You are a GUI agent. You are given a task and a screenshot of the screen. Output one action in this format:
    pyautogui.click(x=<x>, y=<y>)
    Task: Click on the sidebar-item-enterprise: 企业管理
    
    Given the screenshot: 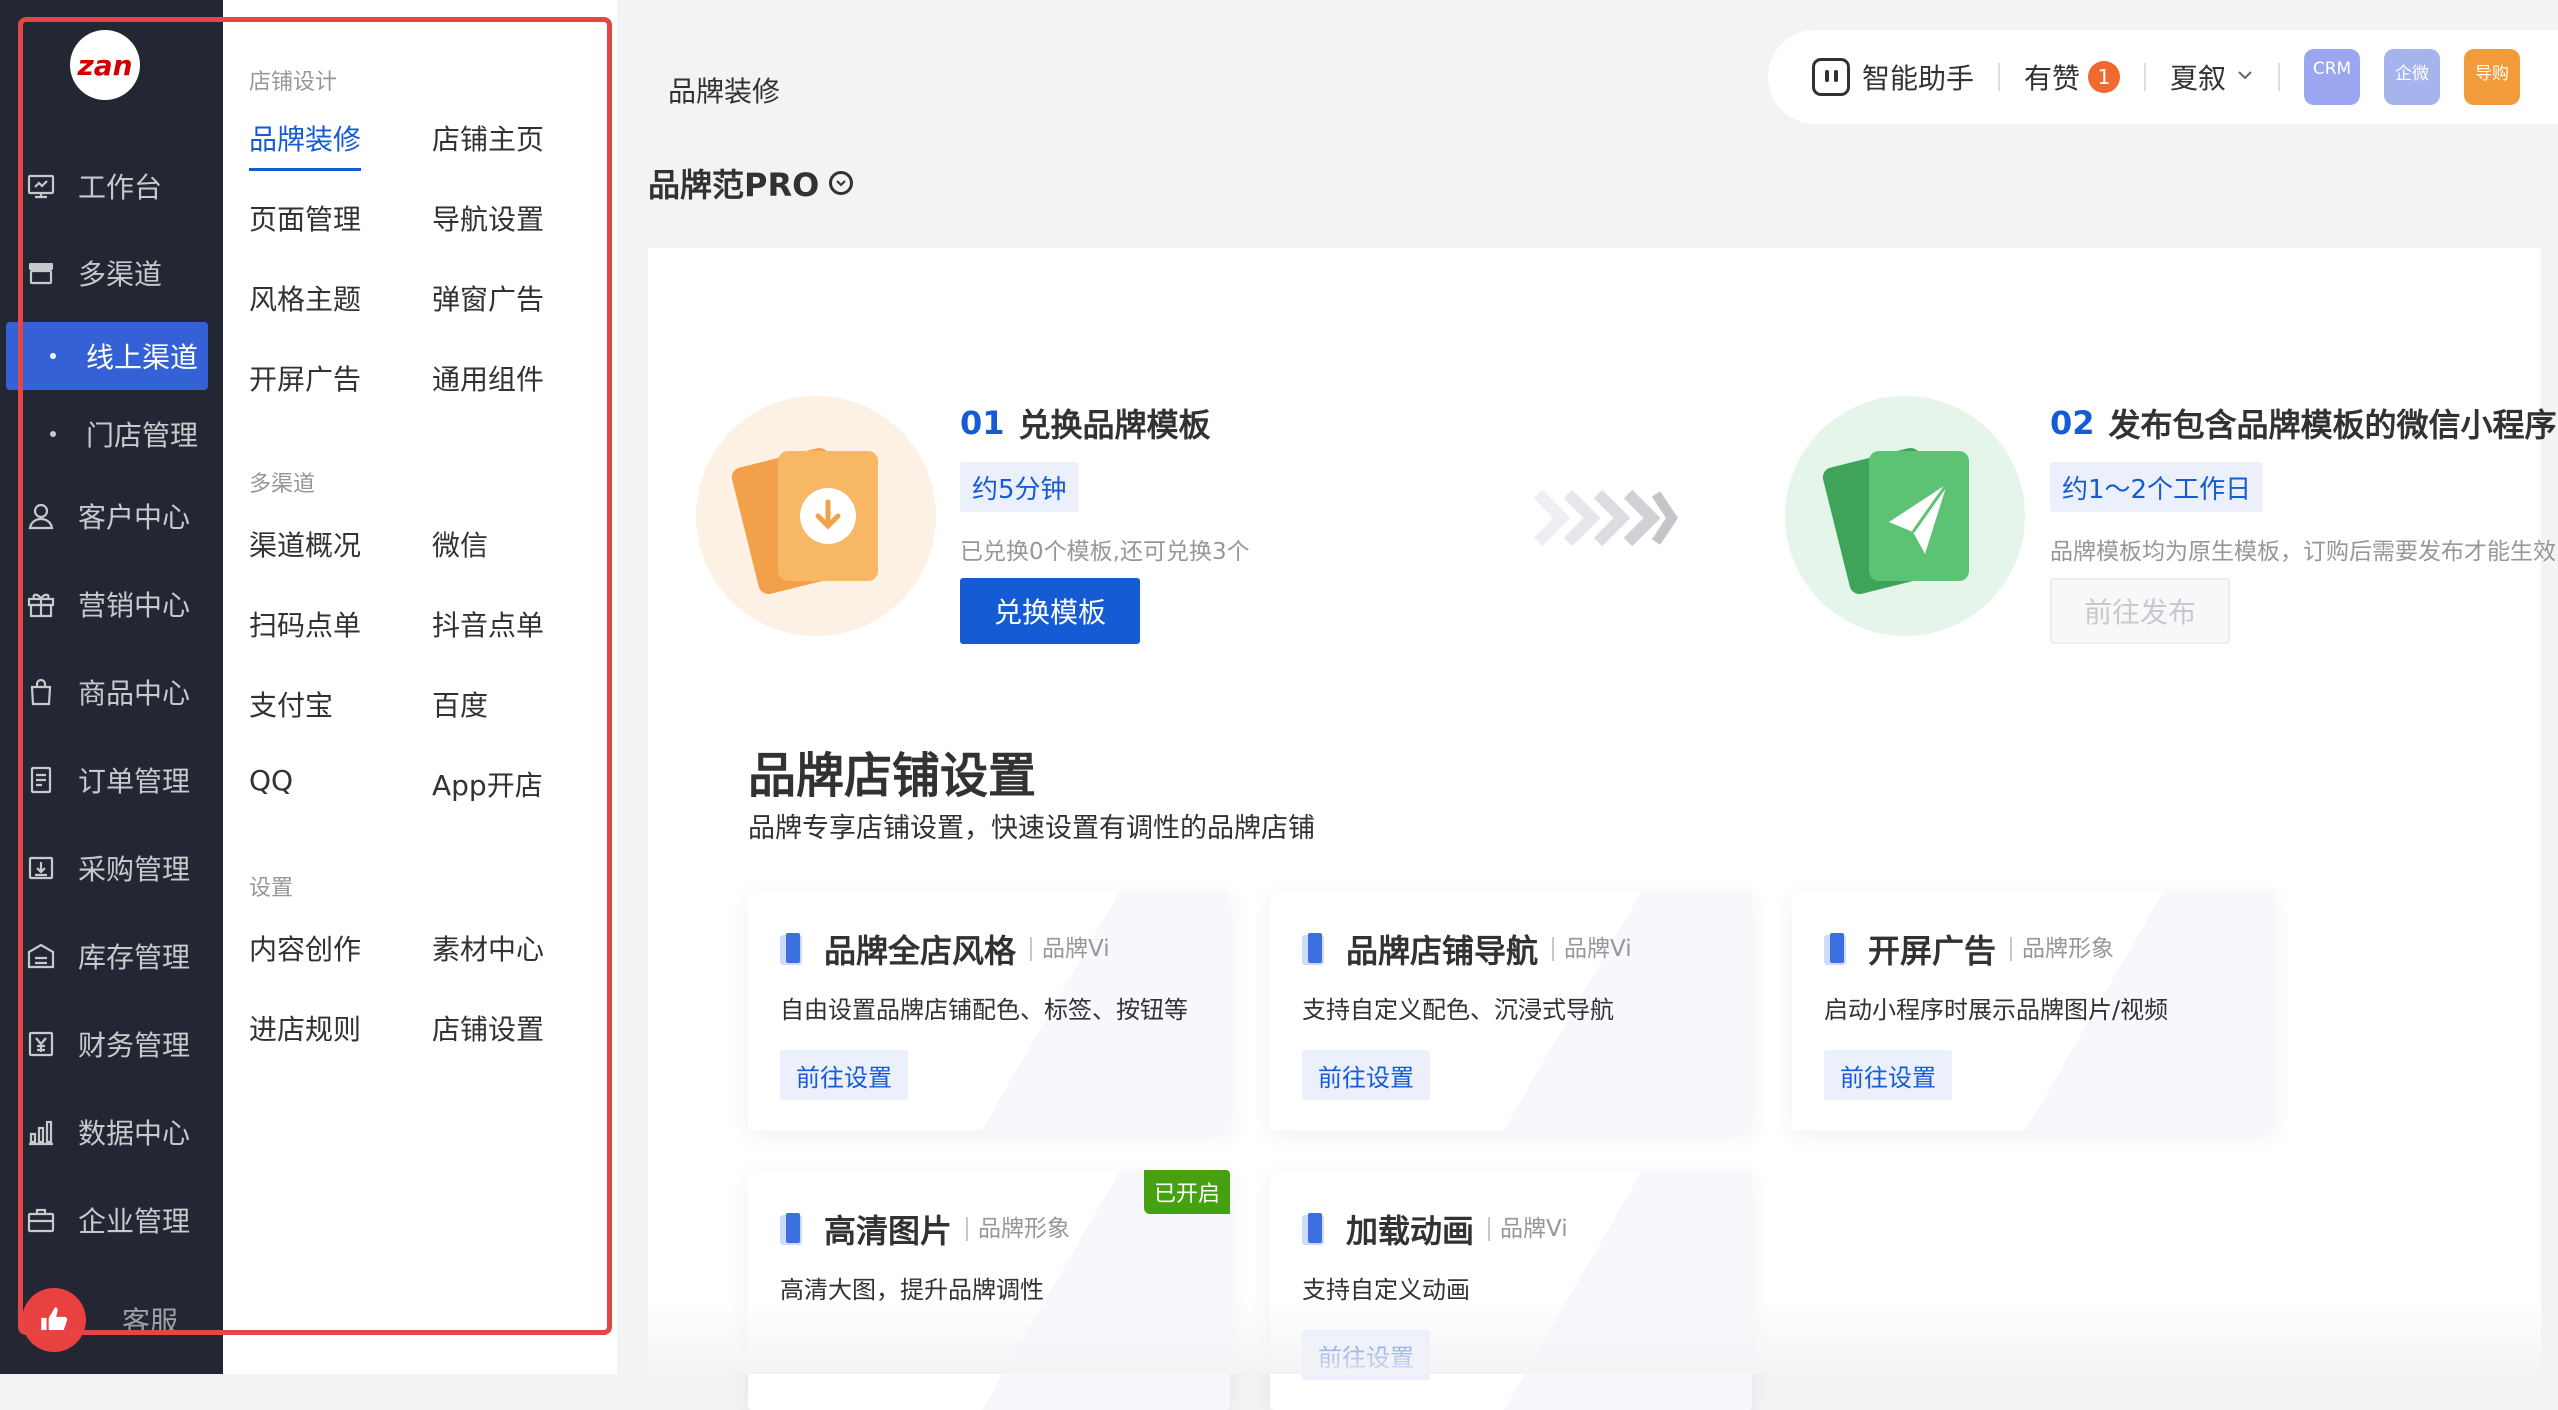 What is the action you would take?
    pyautogui.click(x=111, y=1220)
    